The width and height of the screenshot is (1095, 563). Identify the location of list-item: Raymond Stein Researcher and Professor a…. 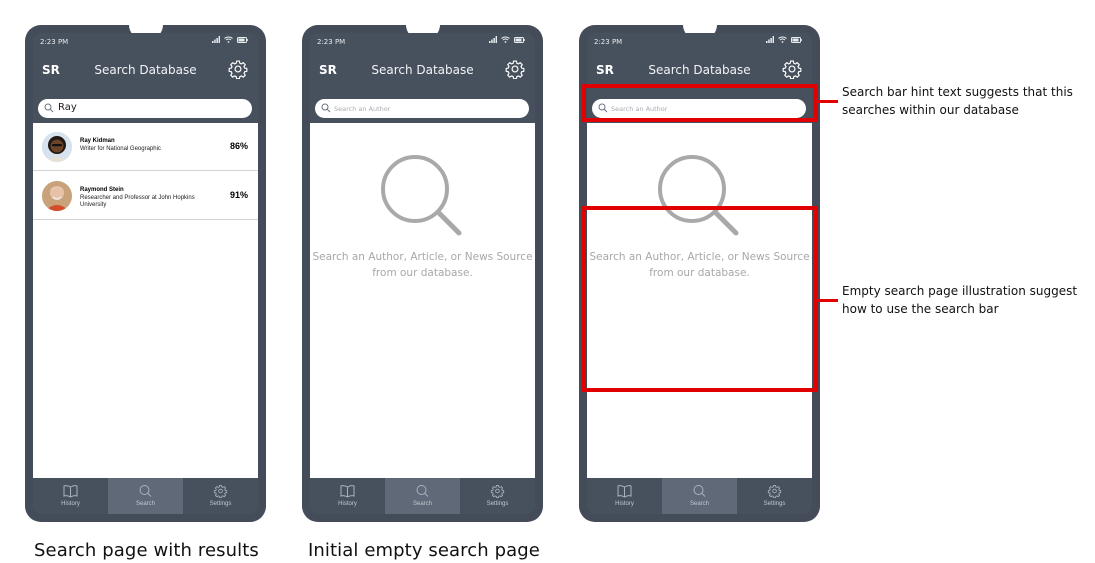
(145, 196).